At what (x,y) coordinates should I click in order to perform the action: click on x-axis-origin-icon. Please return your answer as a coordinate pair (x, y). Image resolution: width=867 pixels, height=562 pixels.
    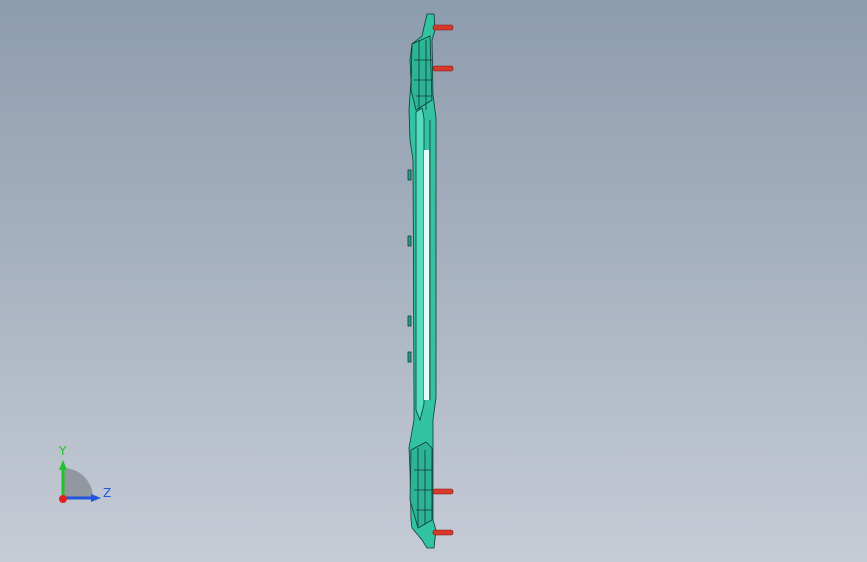
    Looking at the image, I should click on (63, 499).